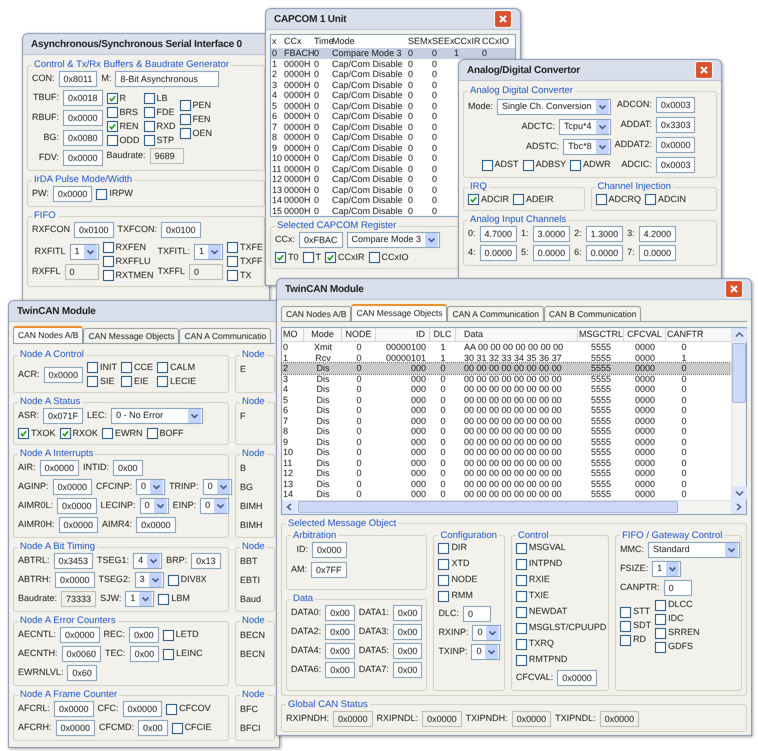  Describe the element at coordinates (362, 74) in the screenshot. I see `table-row: 2 0000H 0 Cap/Com Disable 0 0` at that location.